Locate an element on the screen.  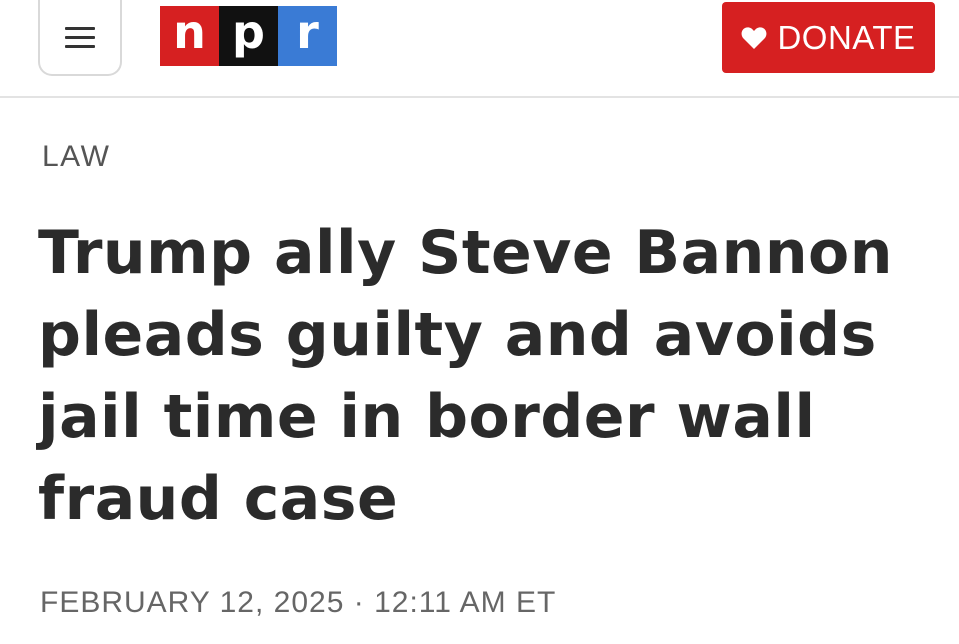
donate-button: DONATE is located at coordinates (828, 37).